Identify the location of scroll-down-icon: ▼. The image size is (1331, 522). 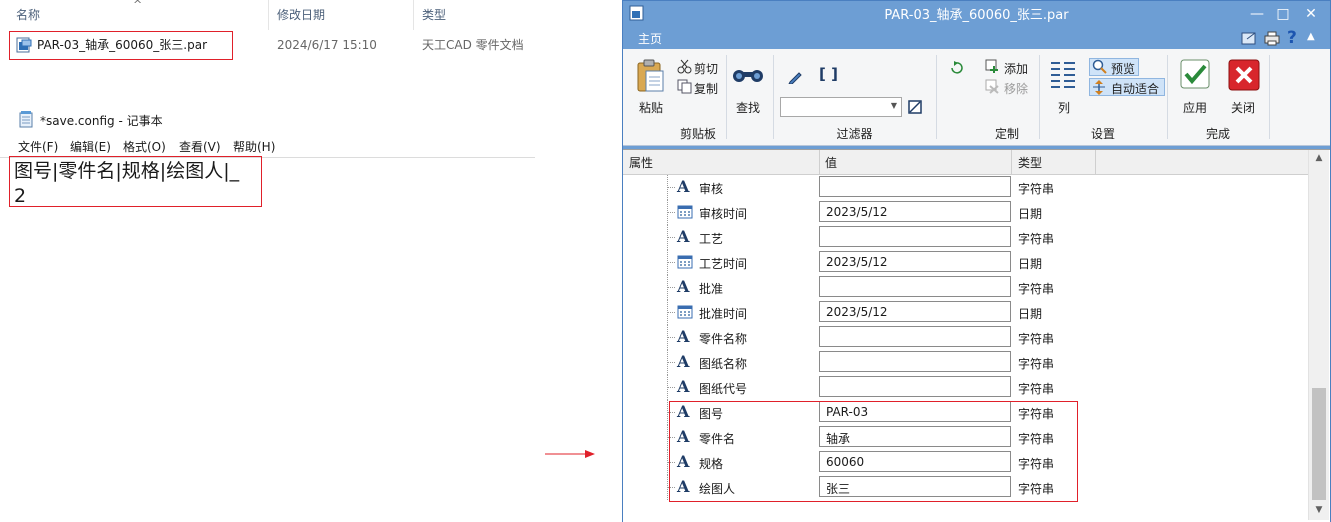
(1319, 510).